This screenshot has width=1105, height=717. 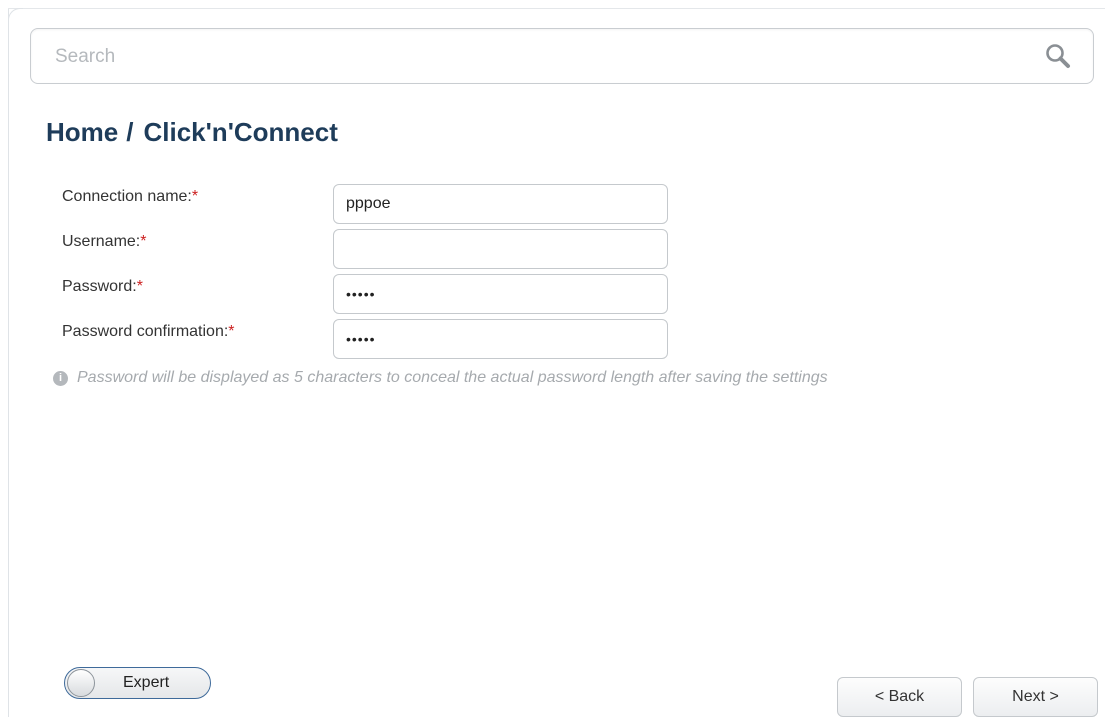 I want to click on connection-name-label: Connection name:*, so click(x=130, y=196).